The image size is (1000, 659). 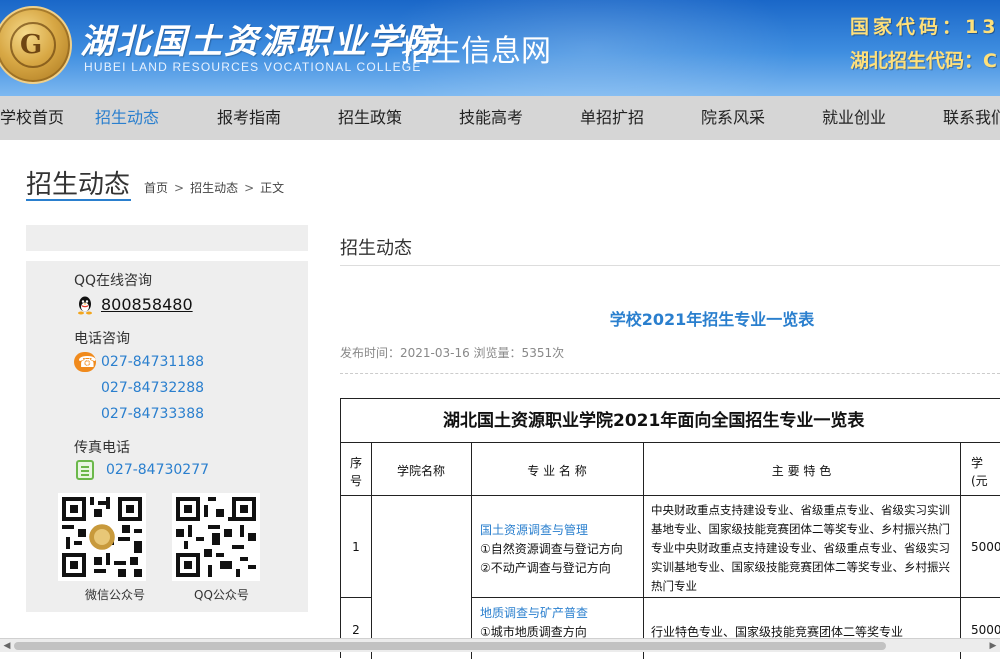 What do you see at coordinates (355, 463) in the screenshot?
I see `header-index: 序` at bounding box center [355, 463].